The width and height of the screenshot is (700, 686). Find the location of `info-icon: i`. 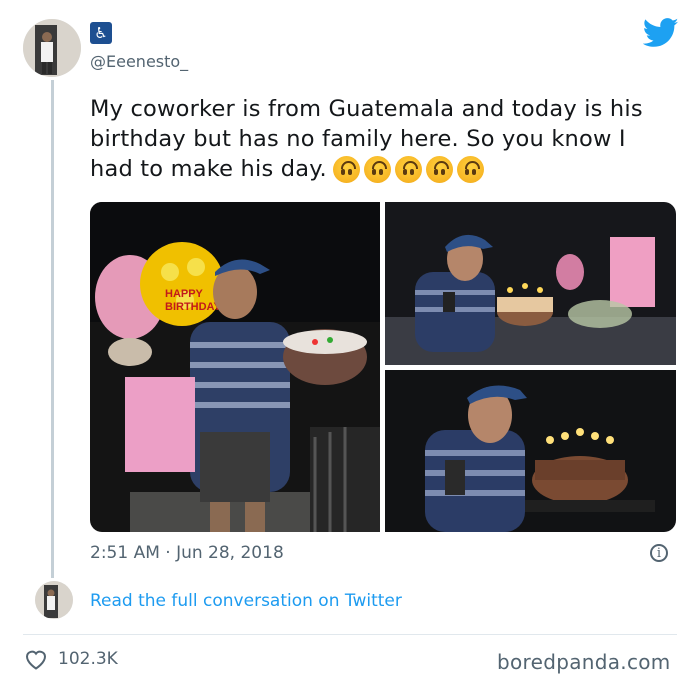

info-icon: i is located at coordinates (659, 553).